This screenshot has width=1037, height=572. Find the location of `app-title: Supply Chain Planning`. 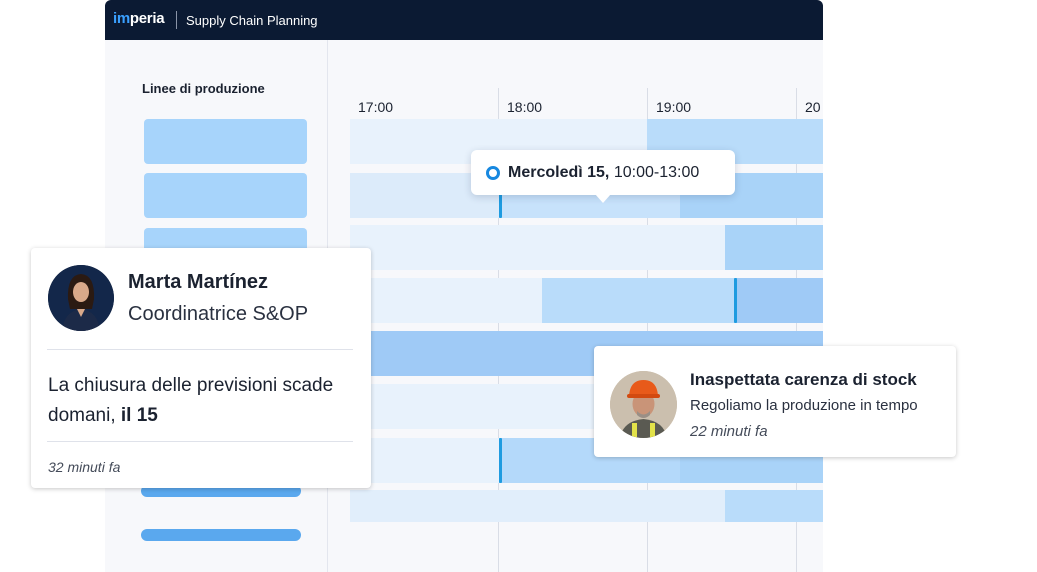

app-title: Supply Chain Planning is located at coordinates (252, 20).